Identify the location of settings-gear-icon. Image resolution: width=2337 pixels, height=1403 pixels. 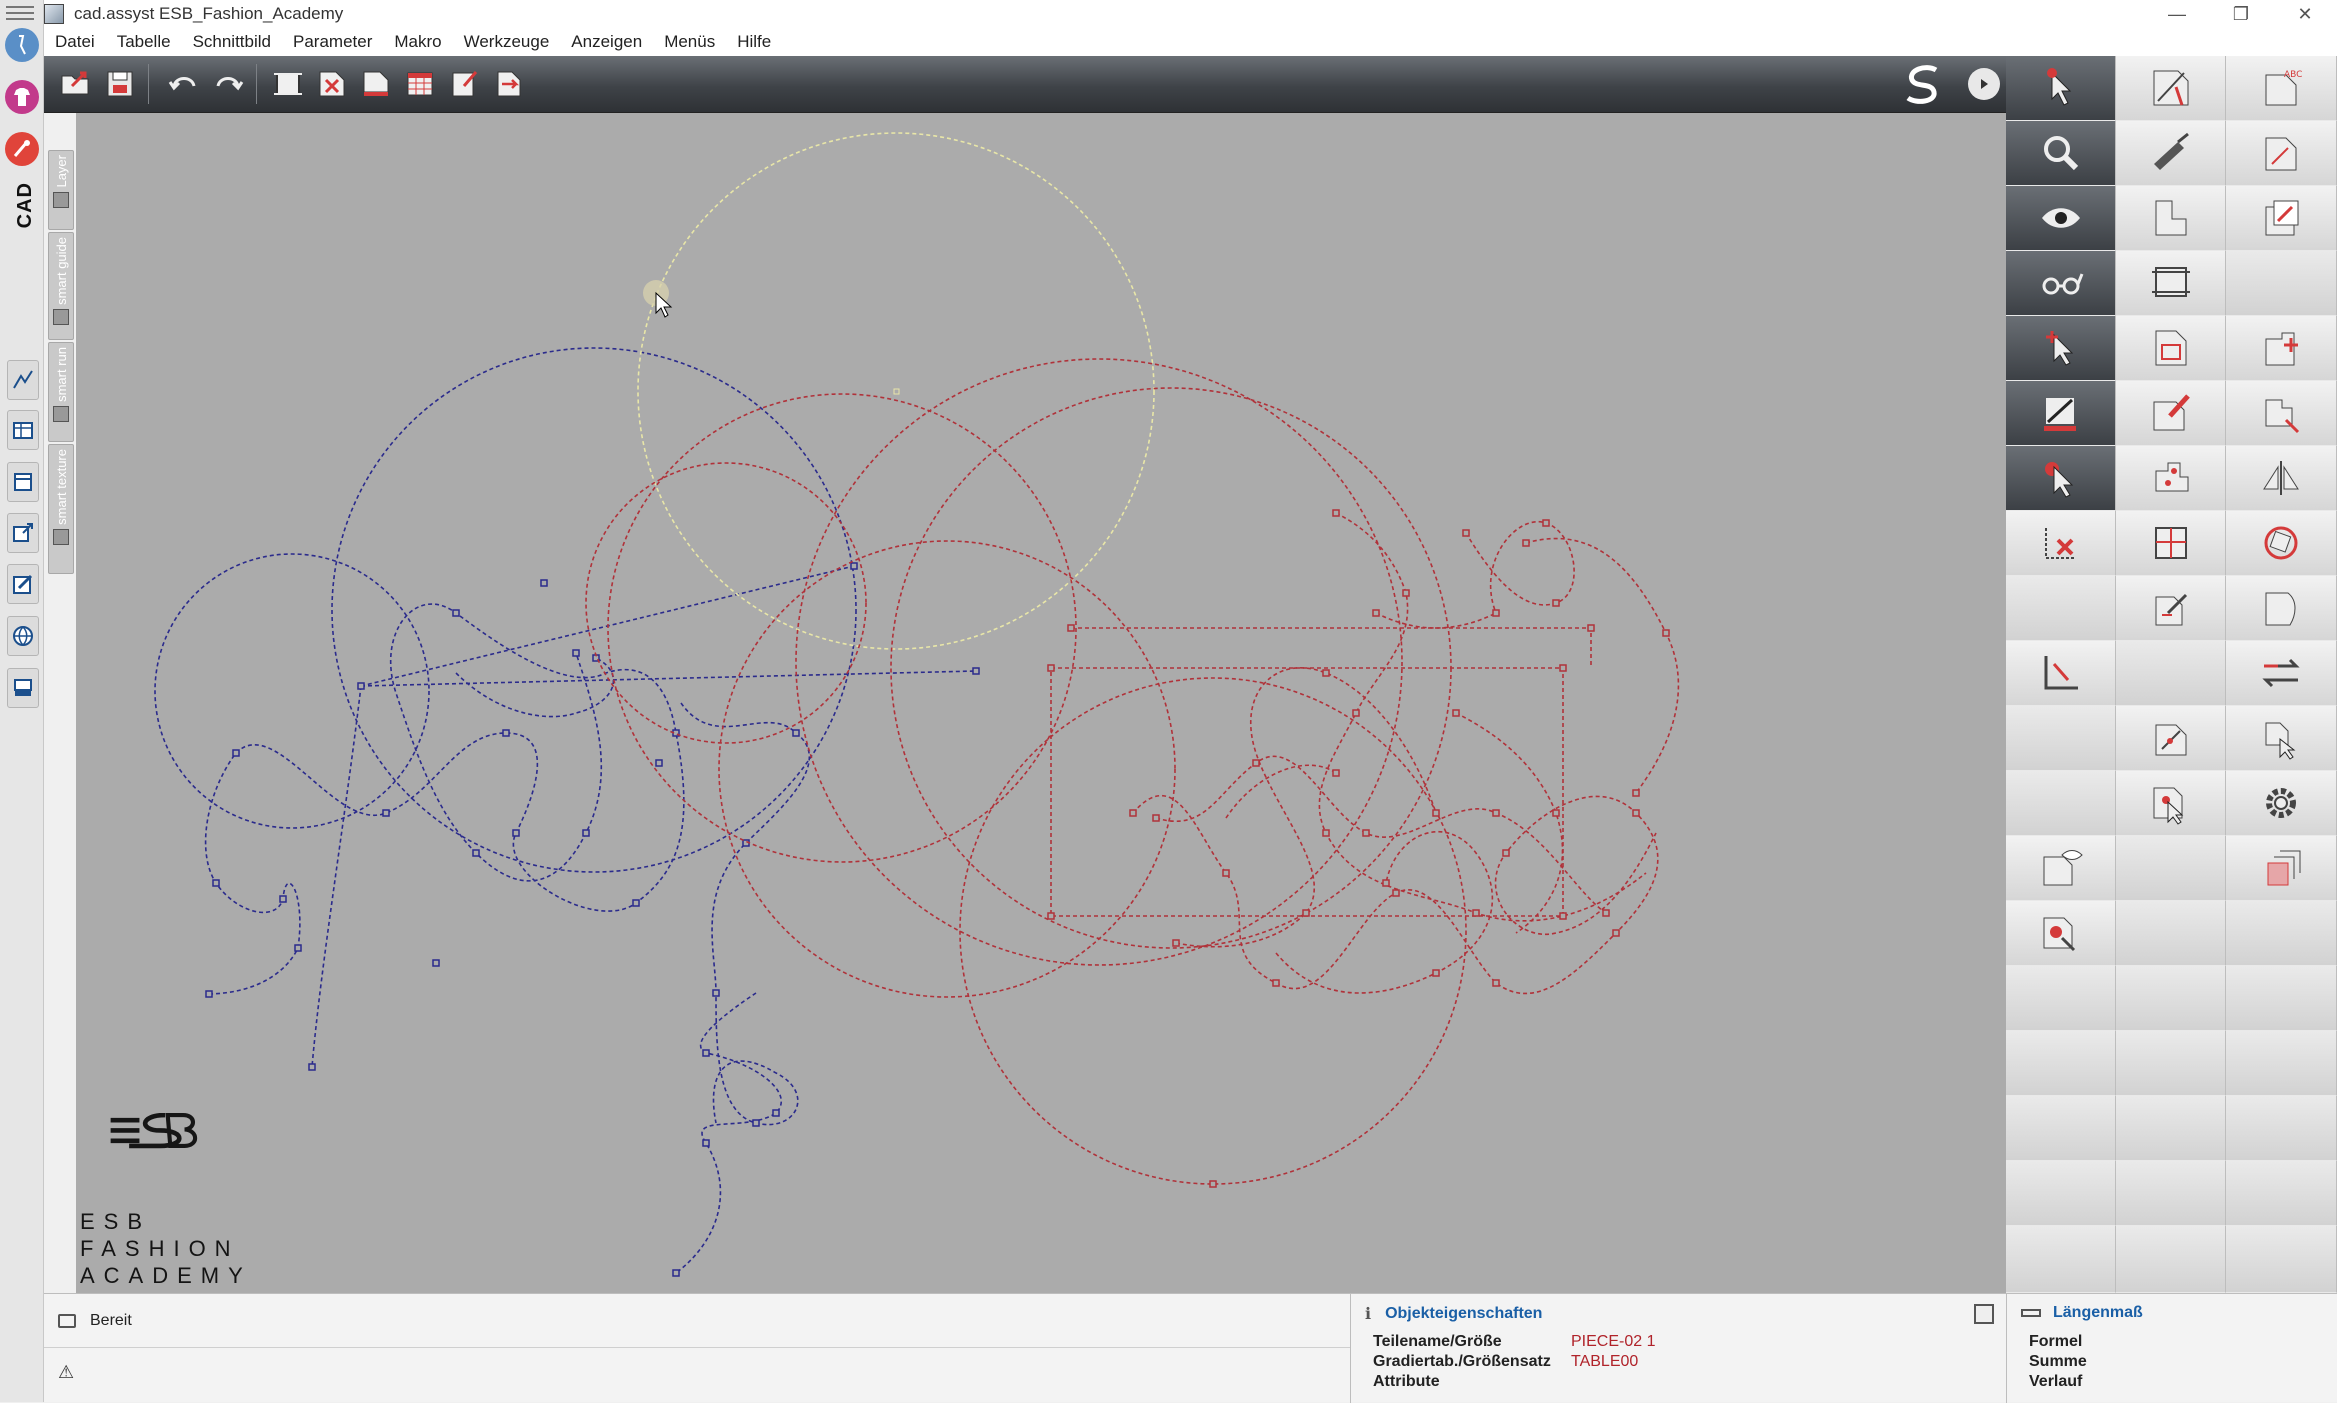
(2281, 803).